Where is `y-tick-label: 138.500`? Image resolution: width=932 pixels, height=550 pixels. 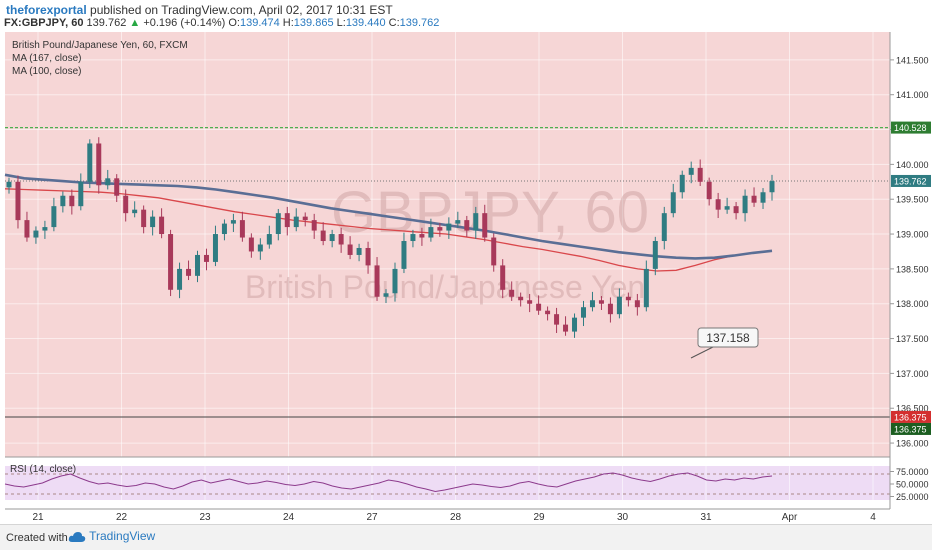
y-tick-label: 138.500 is located at coordinates (912, 269).